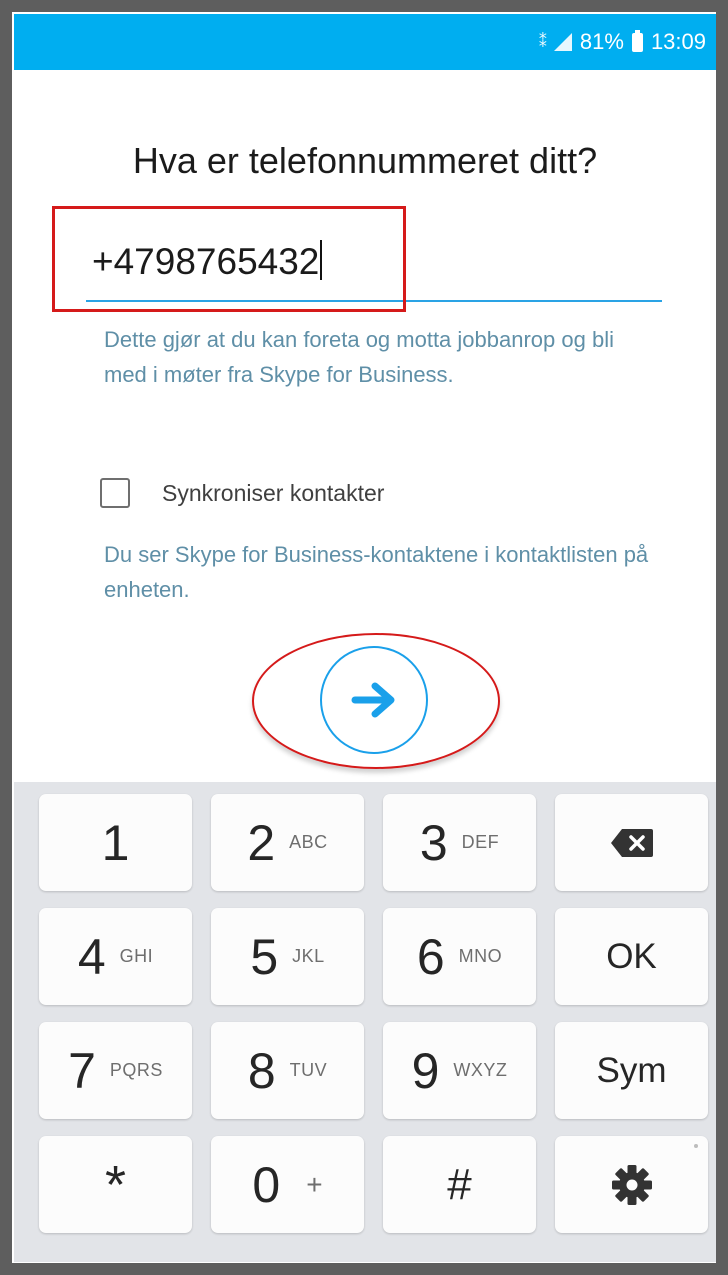 This screenshot has height=1275, width=728. I want to click on sync-contacts-label: Synkroniser kontakter, so click(273, 493).